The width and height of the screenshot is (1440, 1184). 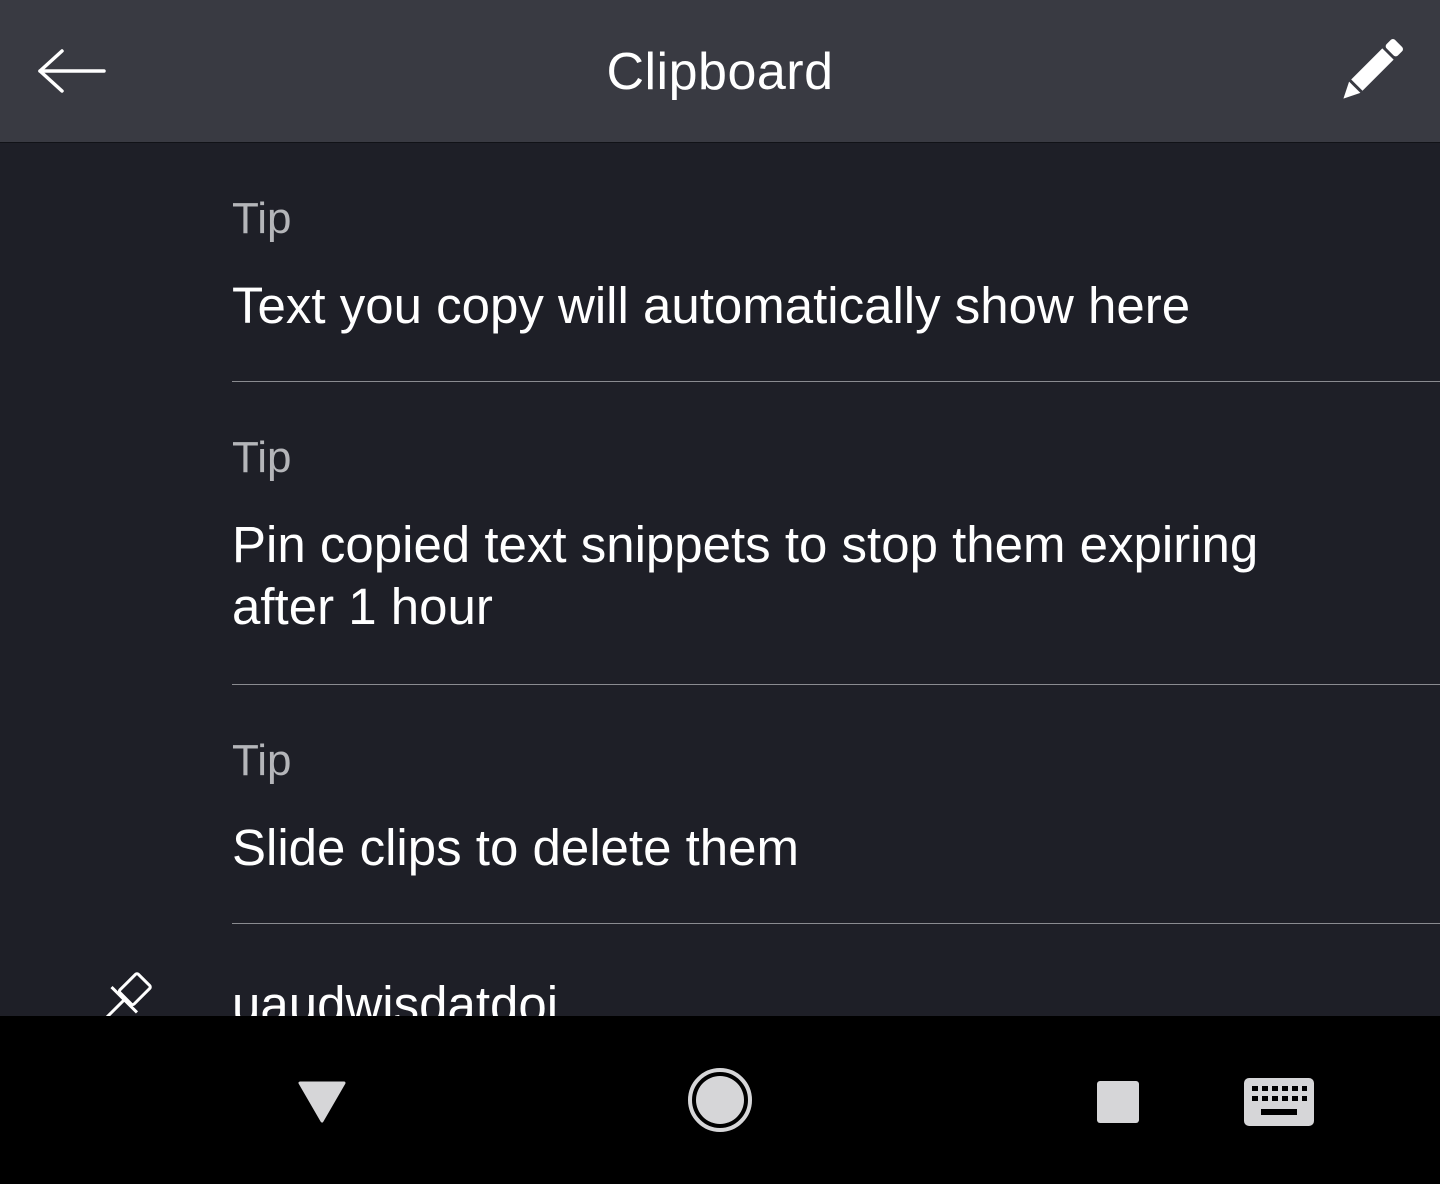 I want to click on pin-icon, so click(x=124, y=994).